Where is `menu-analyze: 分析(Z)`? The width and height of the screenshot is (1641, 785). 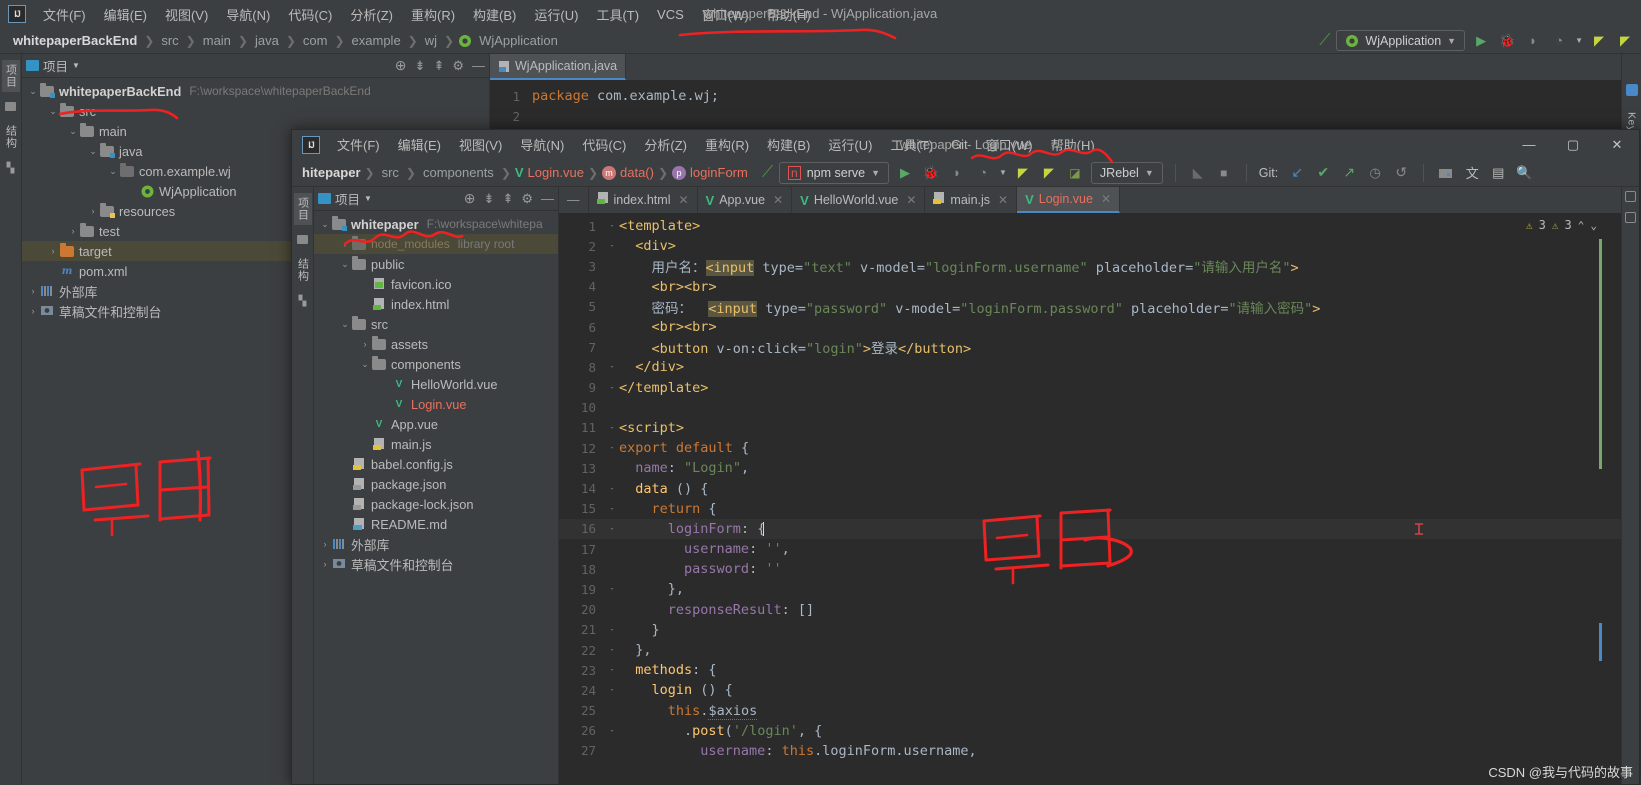 menu-analyze: 分析(Z) is located at coordinates (371, 14).